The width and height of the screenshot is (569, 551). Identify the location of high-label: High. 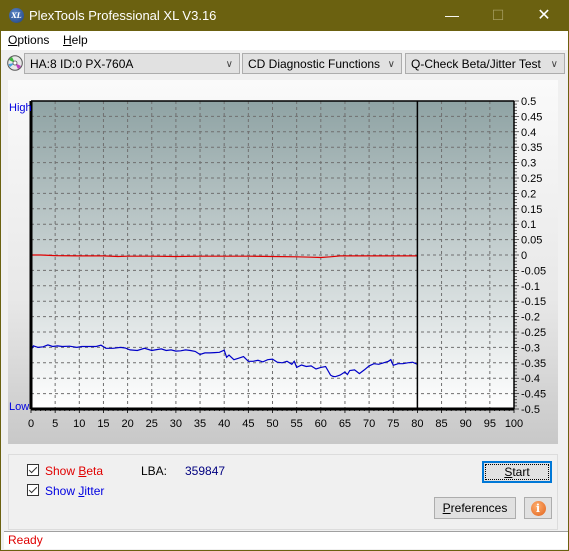
(20, 108).